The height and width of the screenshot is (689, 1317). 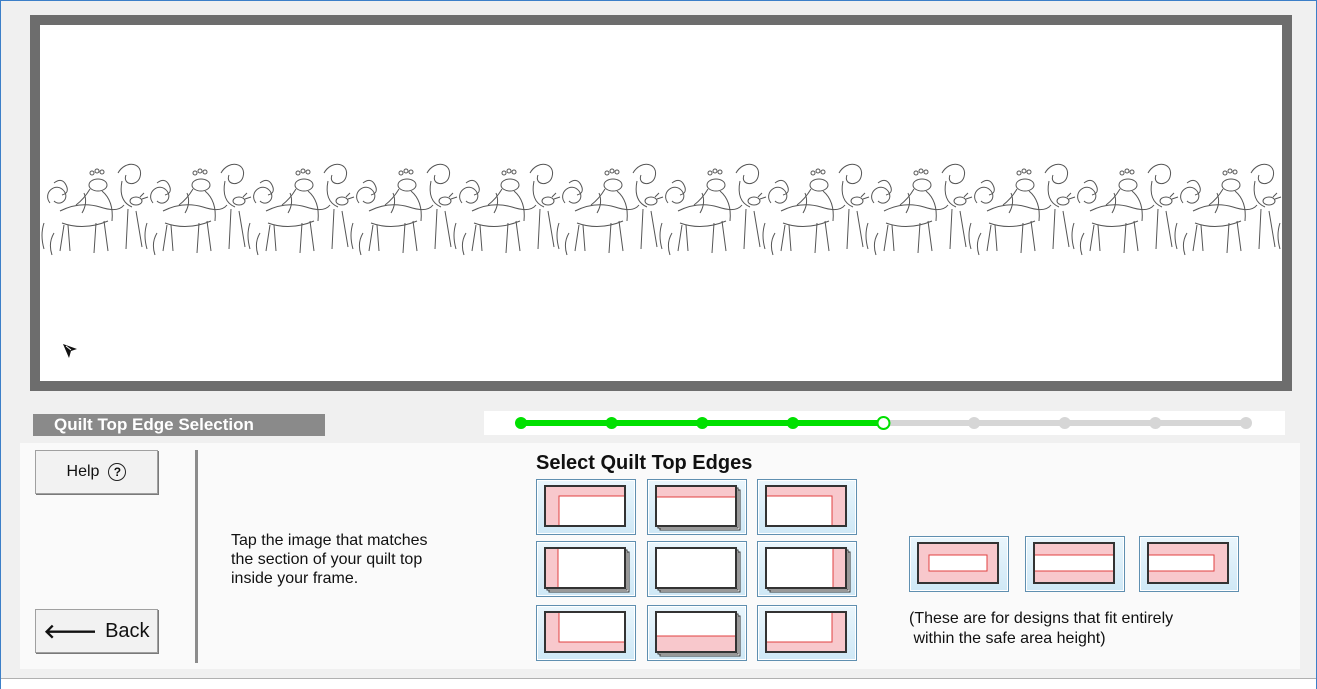 I want to click on back-button: 🡐 Back, so click(x=96, y=631).